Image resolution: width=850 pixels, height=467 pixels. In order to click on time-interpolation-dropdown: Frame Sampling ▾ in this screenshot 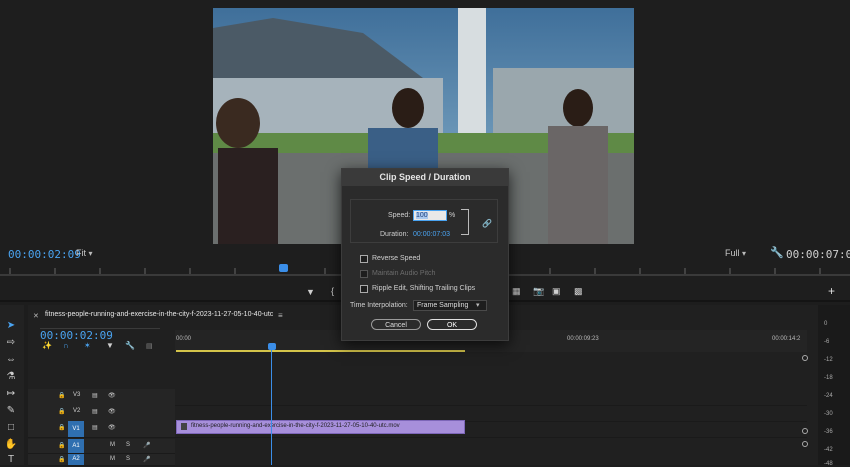, I will do `click(450, 305)`.